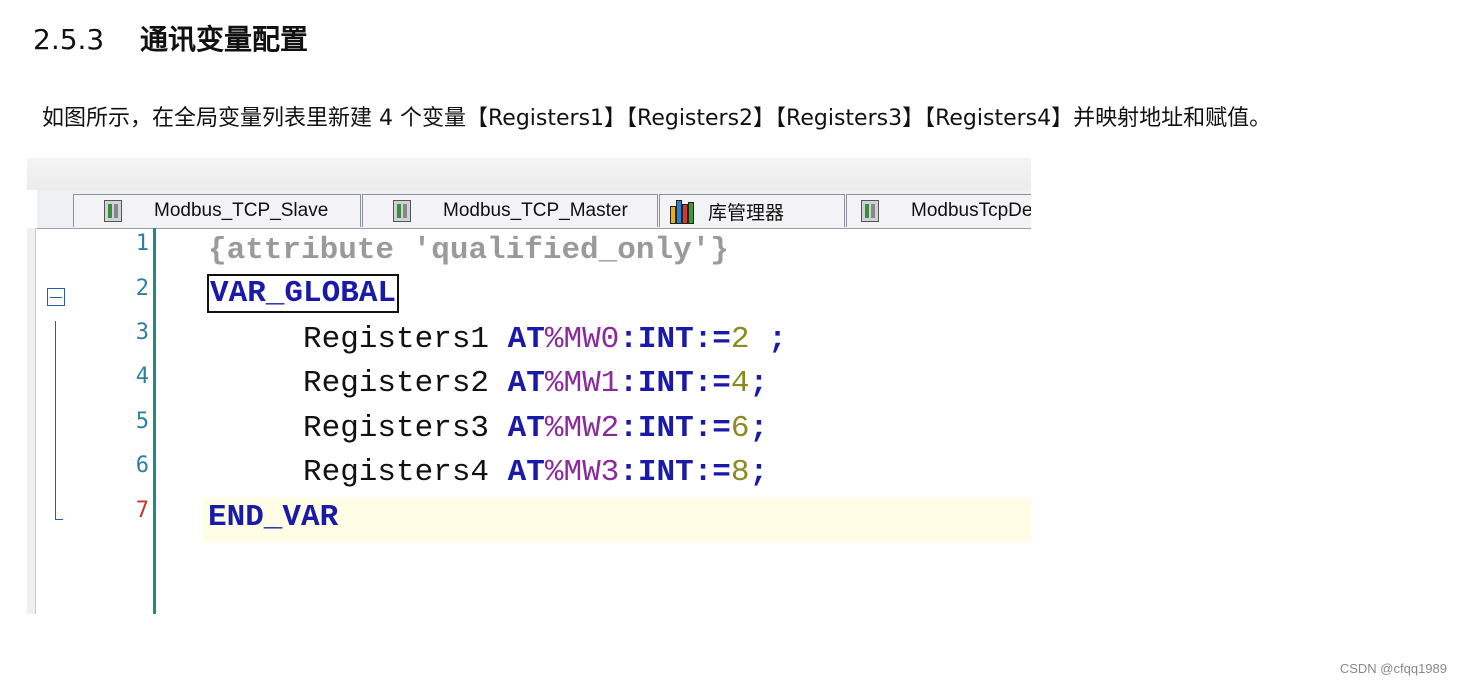 Image resolution: width=1461 pixels, height=684 pixels. Describe the element at coordinates (241, 210) in the screenshot. I see `tab-label: Modbus_TCP_Slave` at that location.